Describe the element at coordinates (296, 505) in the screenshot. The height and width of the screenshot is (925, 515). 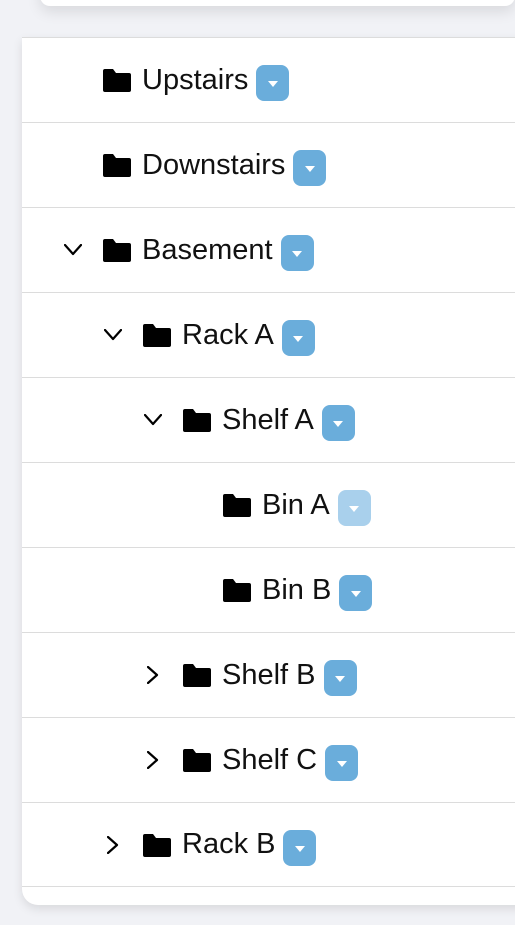
I see `tree-row-label: Bin A` at that location.